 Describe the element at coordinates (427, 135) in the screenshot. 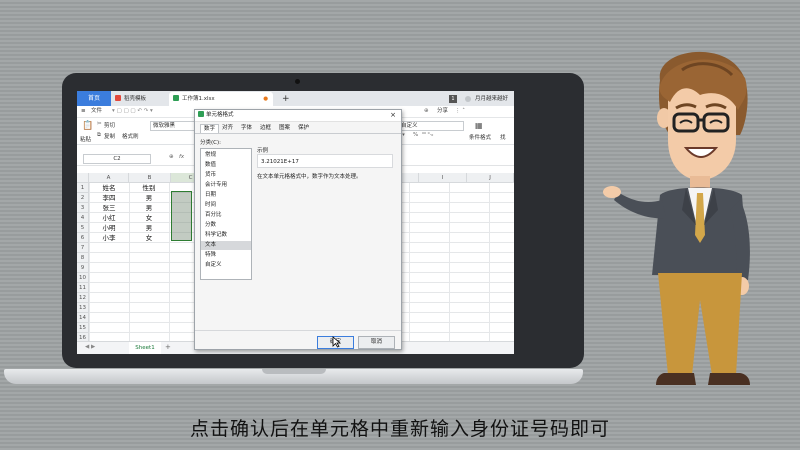

I see `decimal-icons: ⁰⁰ ⁰·₀` at that location.